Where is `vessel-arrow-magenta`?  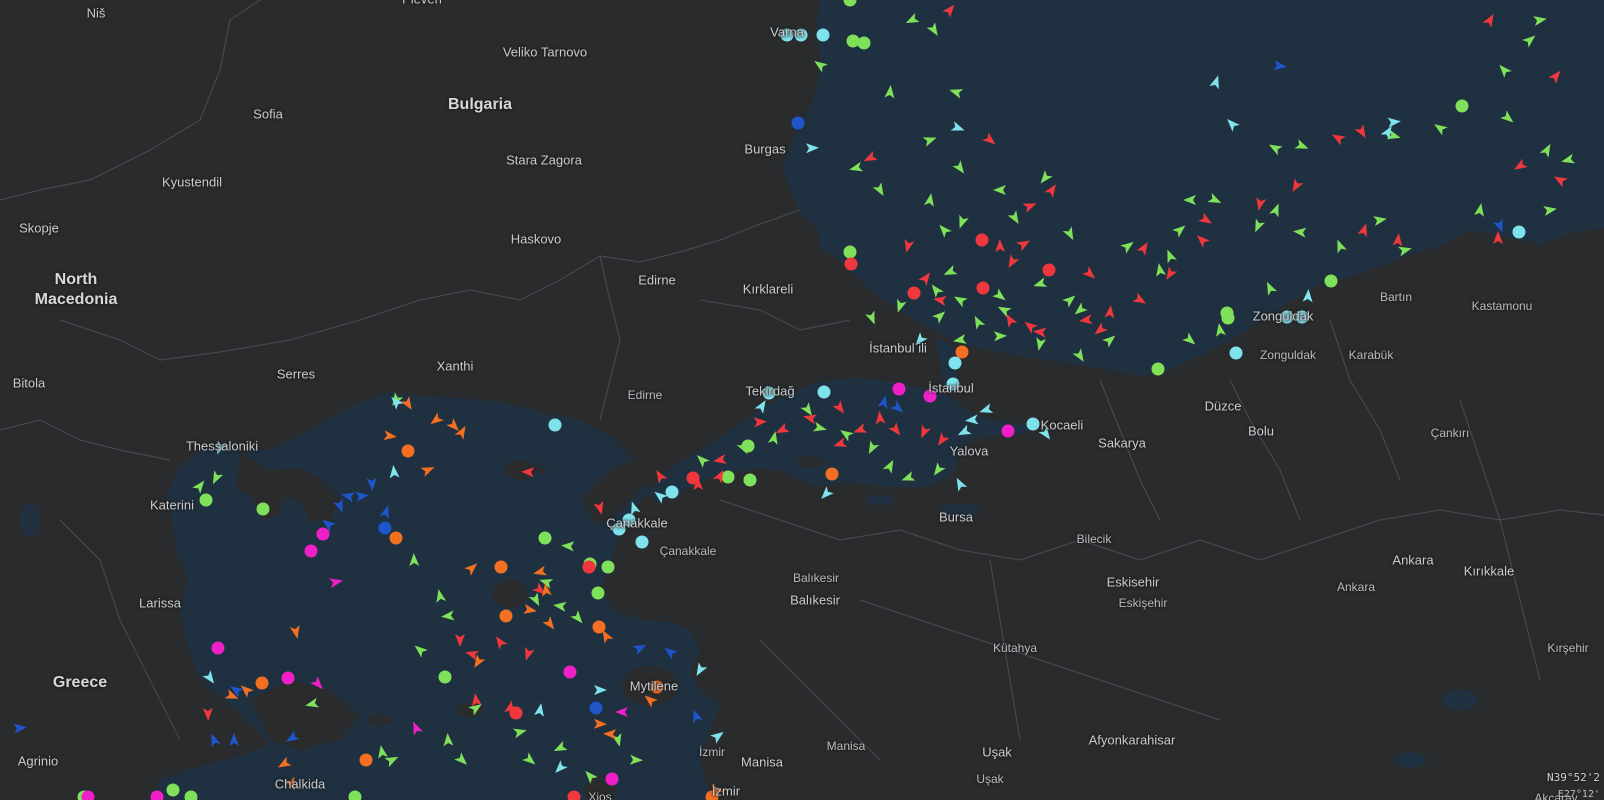 vessel-arrow-magenta is located at coordinates (318, 684).